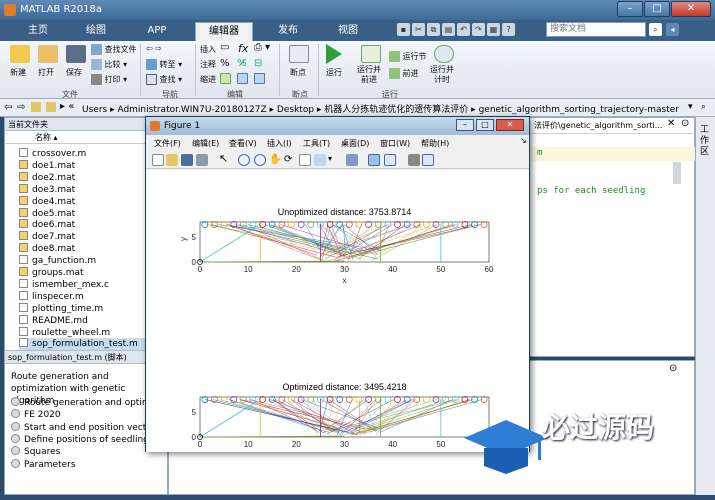 This screenshot has width=715, height=500. What do you see at coordinates (36, 107) in the screenshot?
I see `up-folder-icon` at bounding box center [36, 107].